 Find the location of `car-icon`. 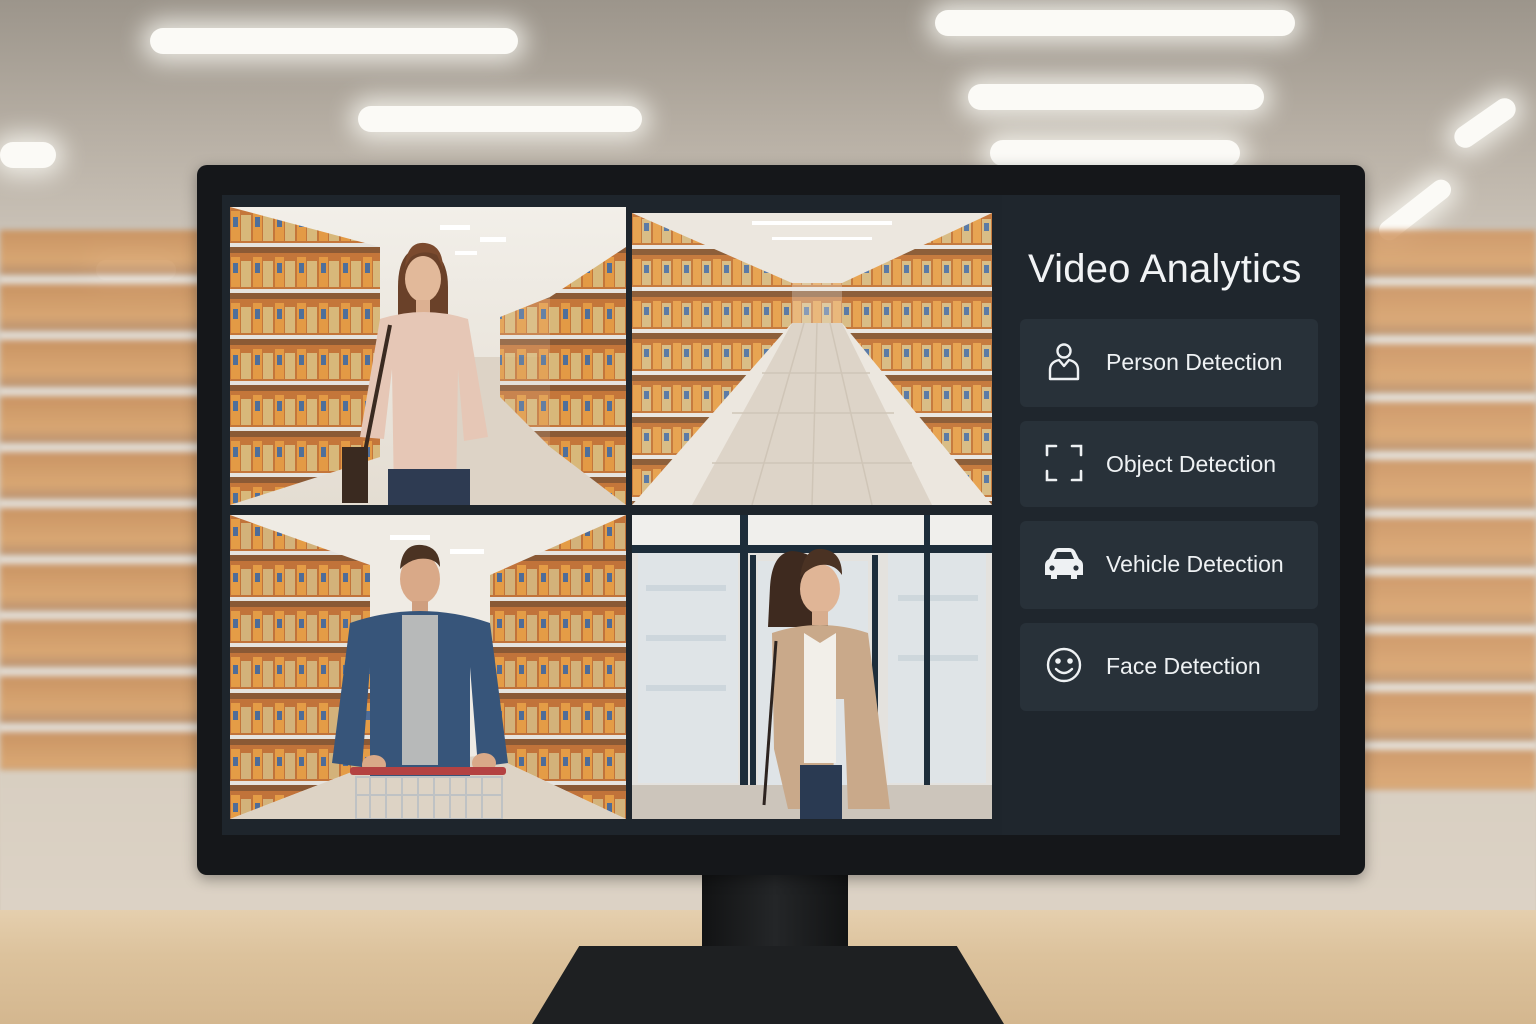

car-icon is located at coordinates (1064, 563).